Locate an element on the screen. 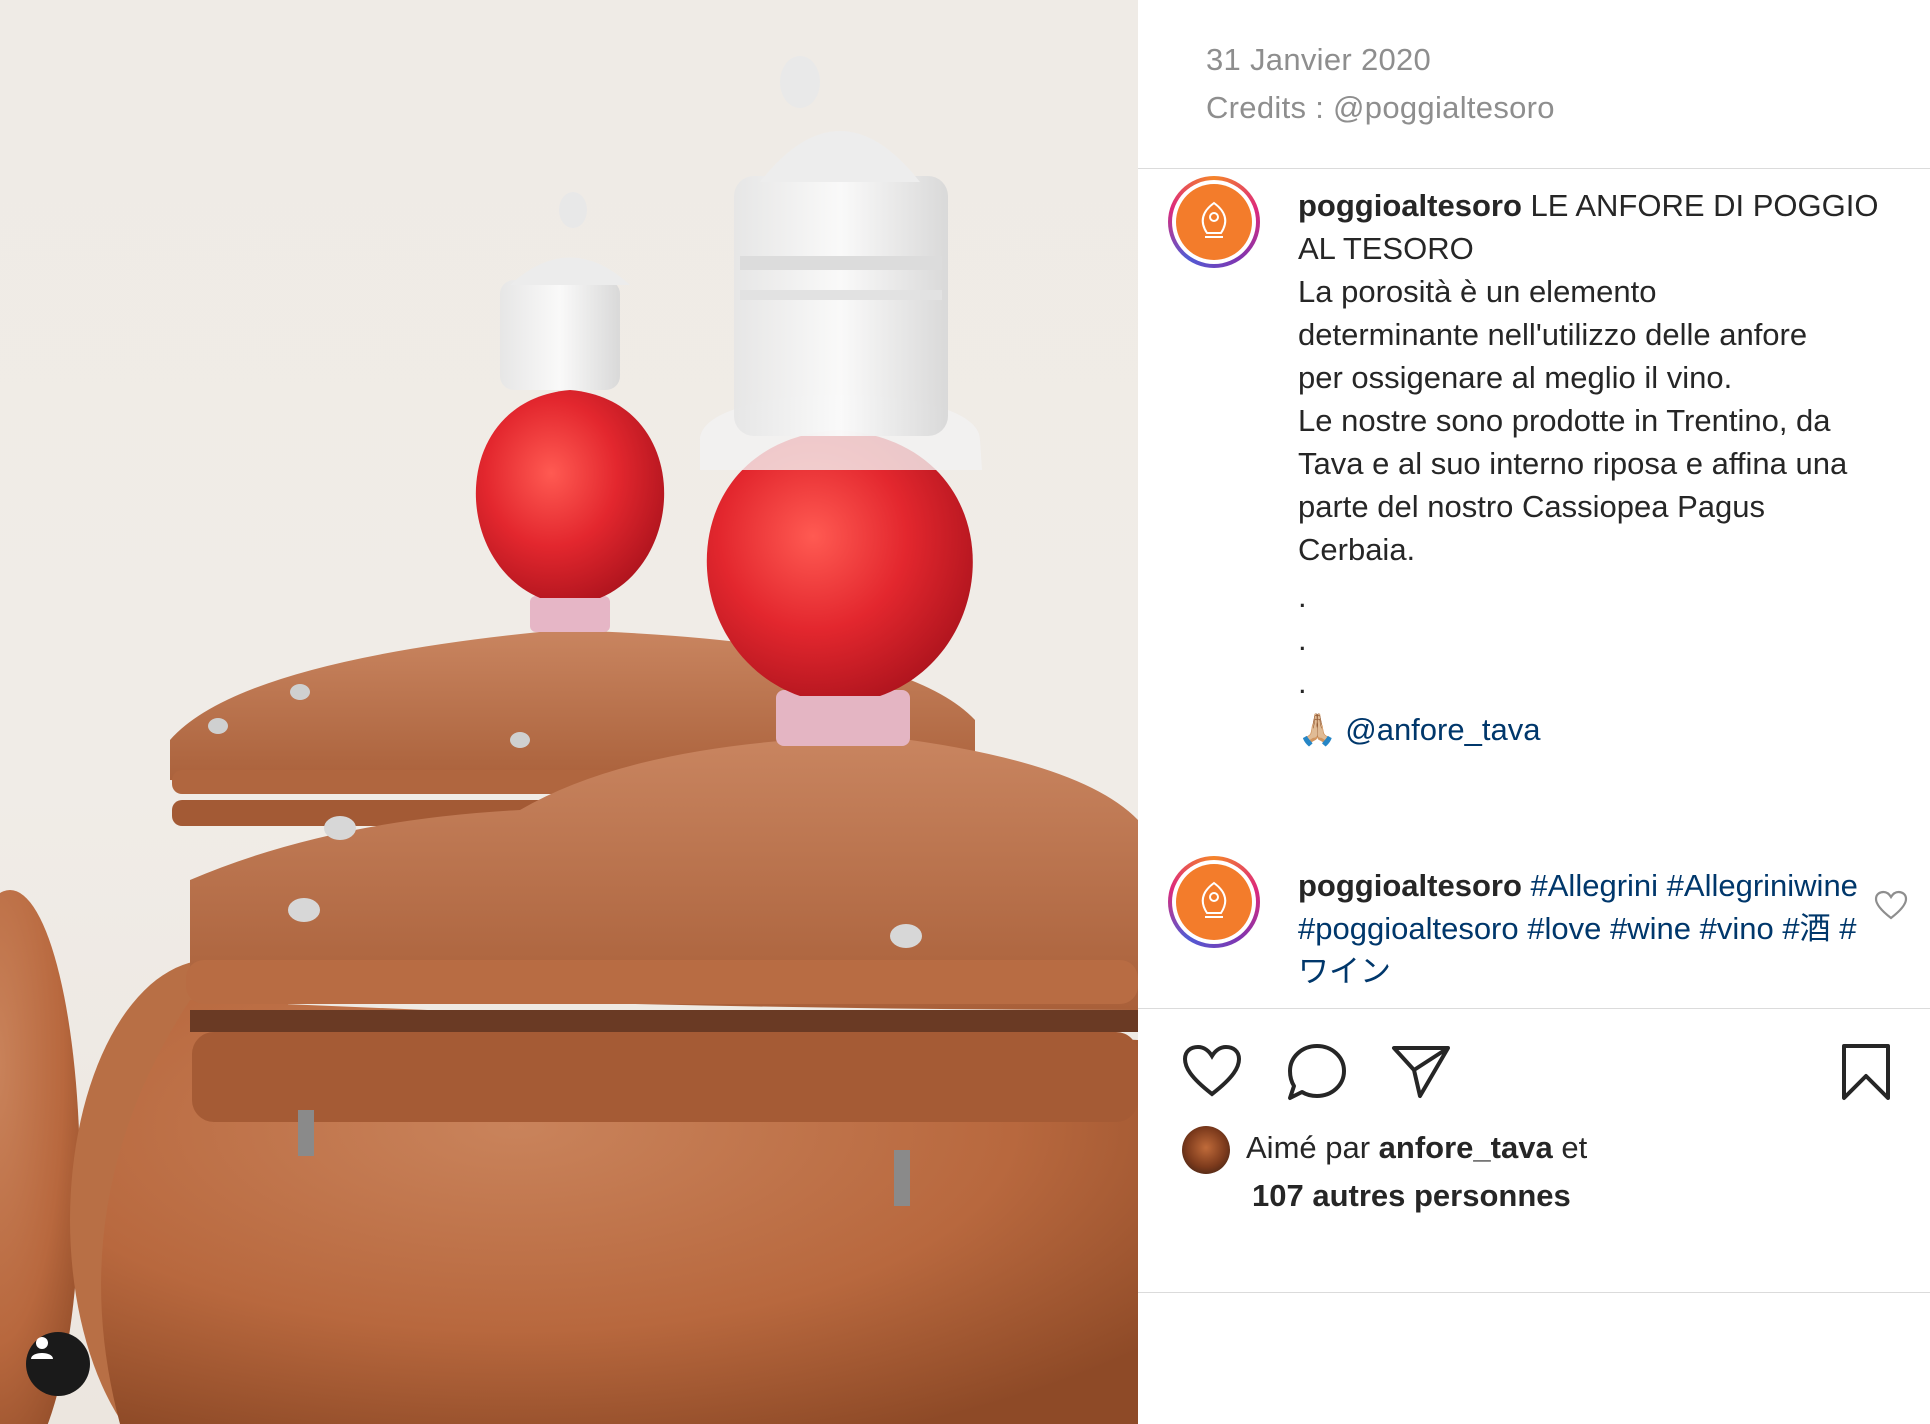 The image size is (1930, 1424). caption-line: Cerbaia. is located at coordinates (1357, 549).